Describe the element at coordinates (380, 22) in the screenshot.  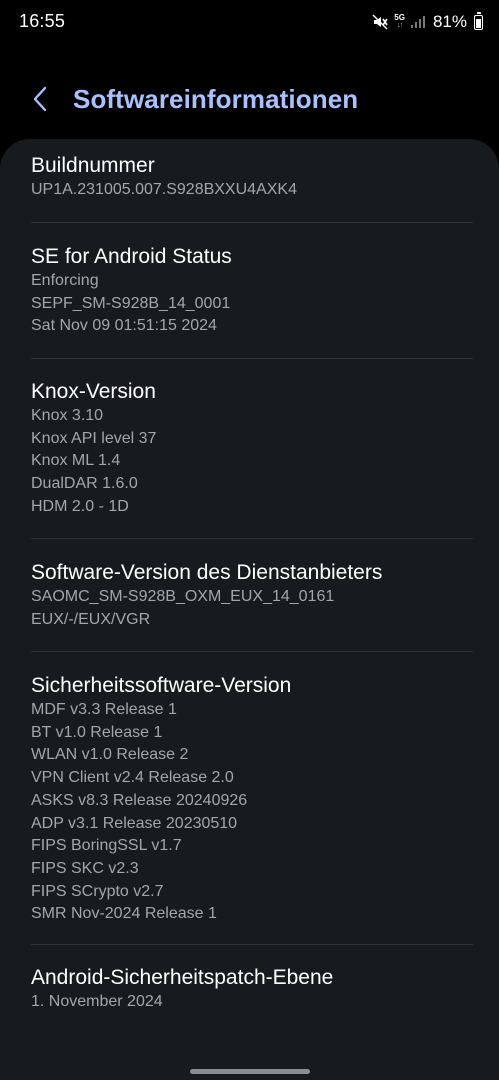
I see `mute-icon` at that location.